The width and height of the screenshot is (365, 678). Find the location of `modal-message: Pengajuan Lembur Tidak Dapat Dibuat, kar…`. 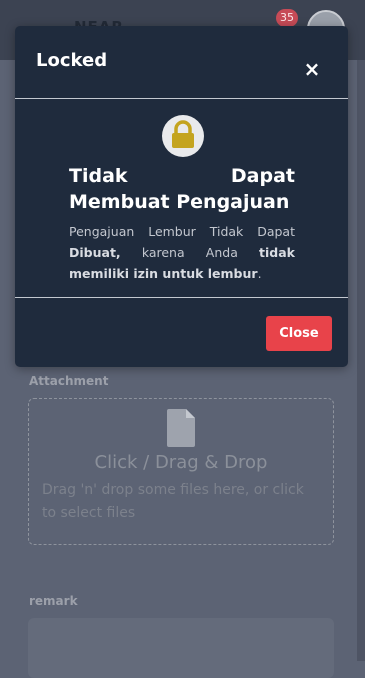

modal-message: Pengajuan Lembur Tidak Dapat Dibuat, kar… is located at coordinates (182, 252).